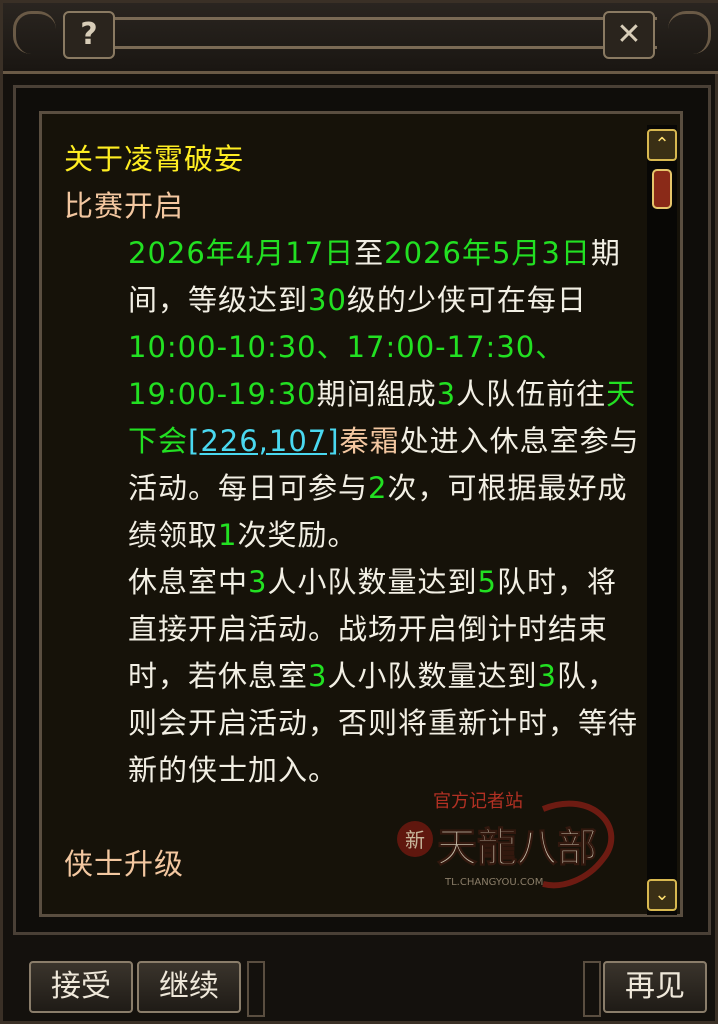 This screenshot has width=718, height=1024. What do you see at coordinates (487, 253) in the screenshot?
I see `end-date: 2026年5月3日` at bounding box center [487, 253].